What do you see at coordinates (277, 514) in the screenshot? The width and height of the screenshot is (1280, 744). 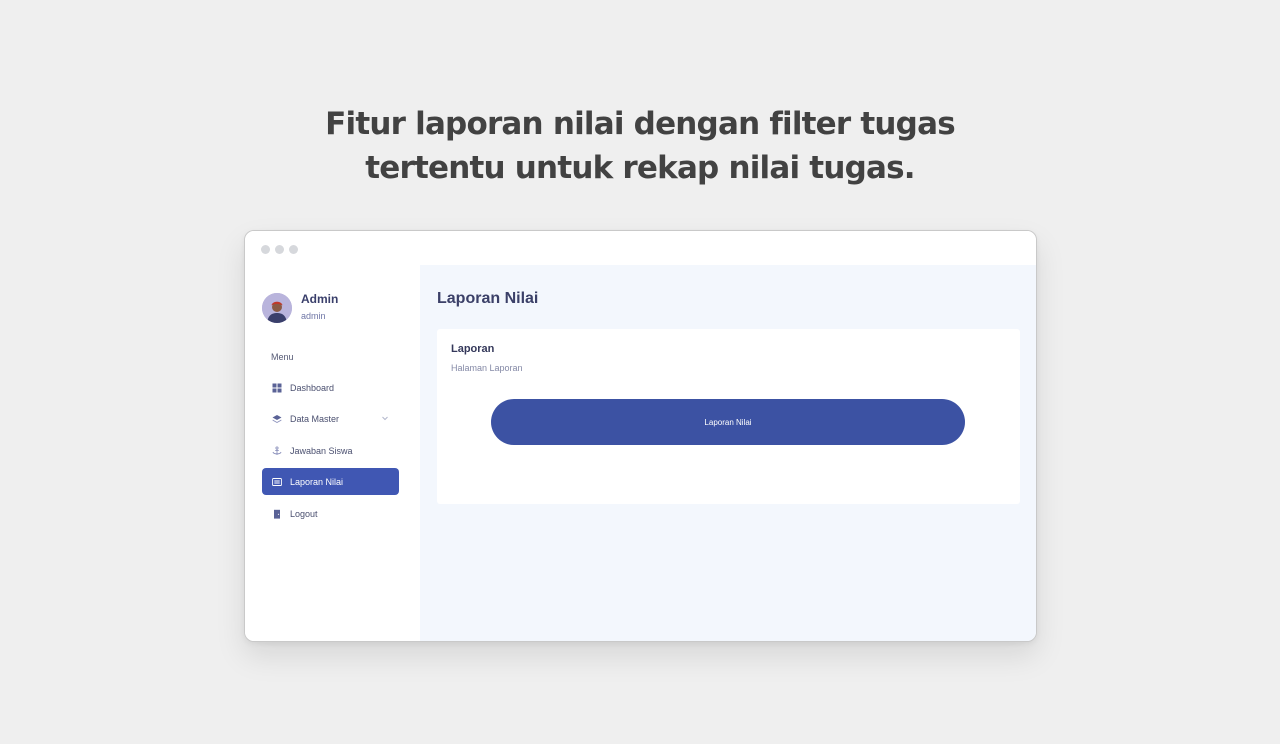 I see `door-icon` at bounding box center [277, 514].